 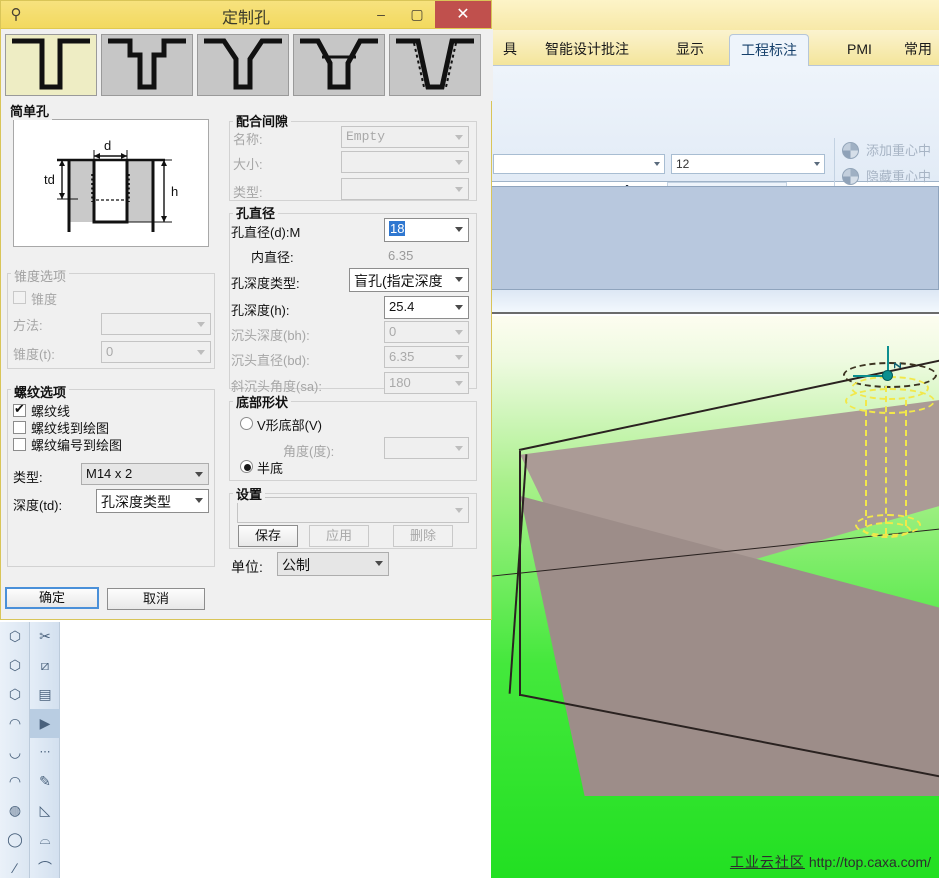 I want to click on countersink-angle-combo: 180, so click(x=426, y=383).